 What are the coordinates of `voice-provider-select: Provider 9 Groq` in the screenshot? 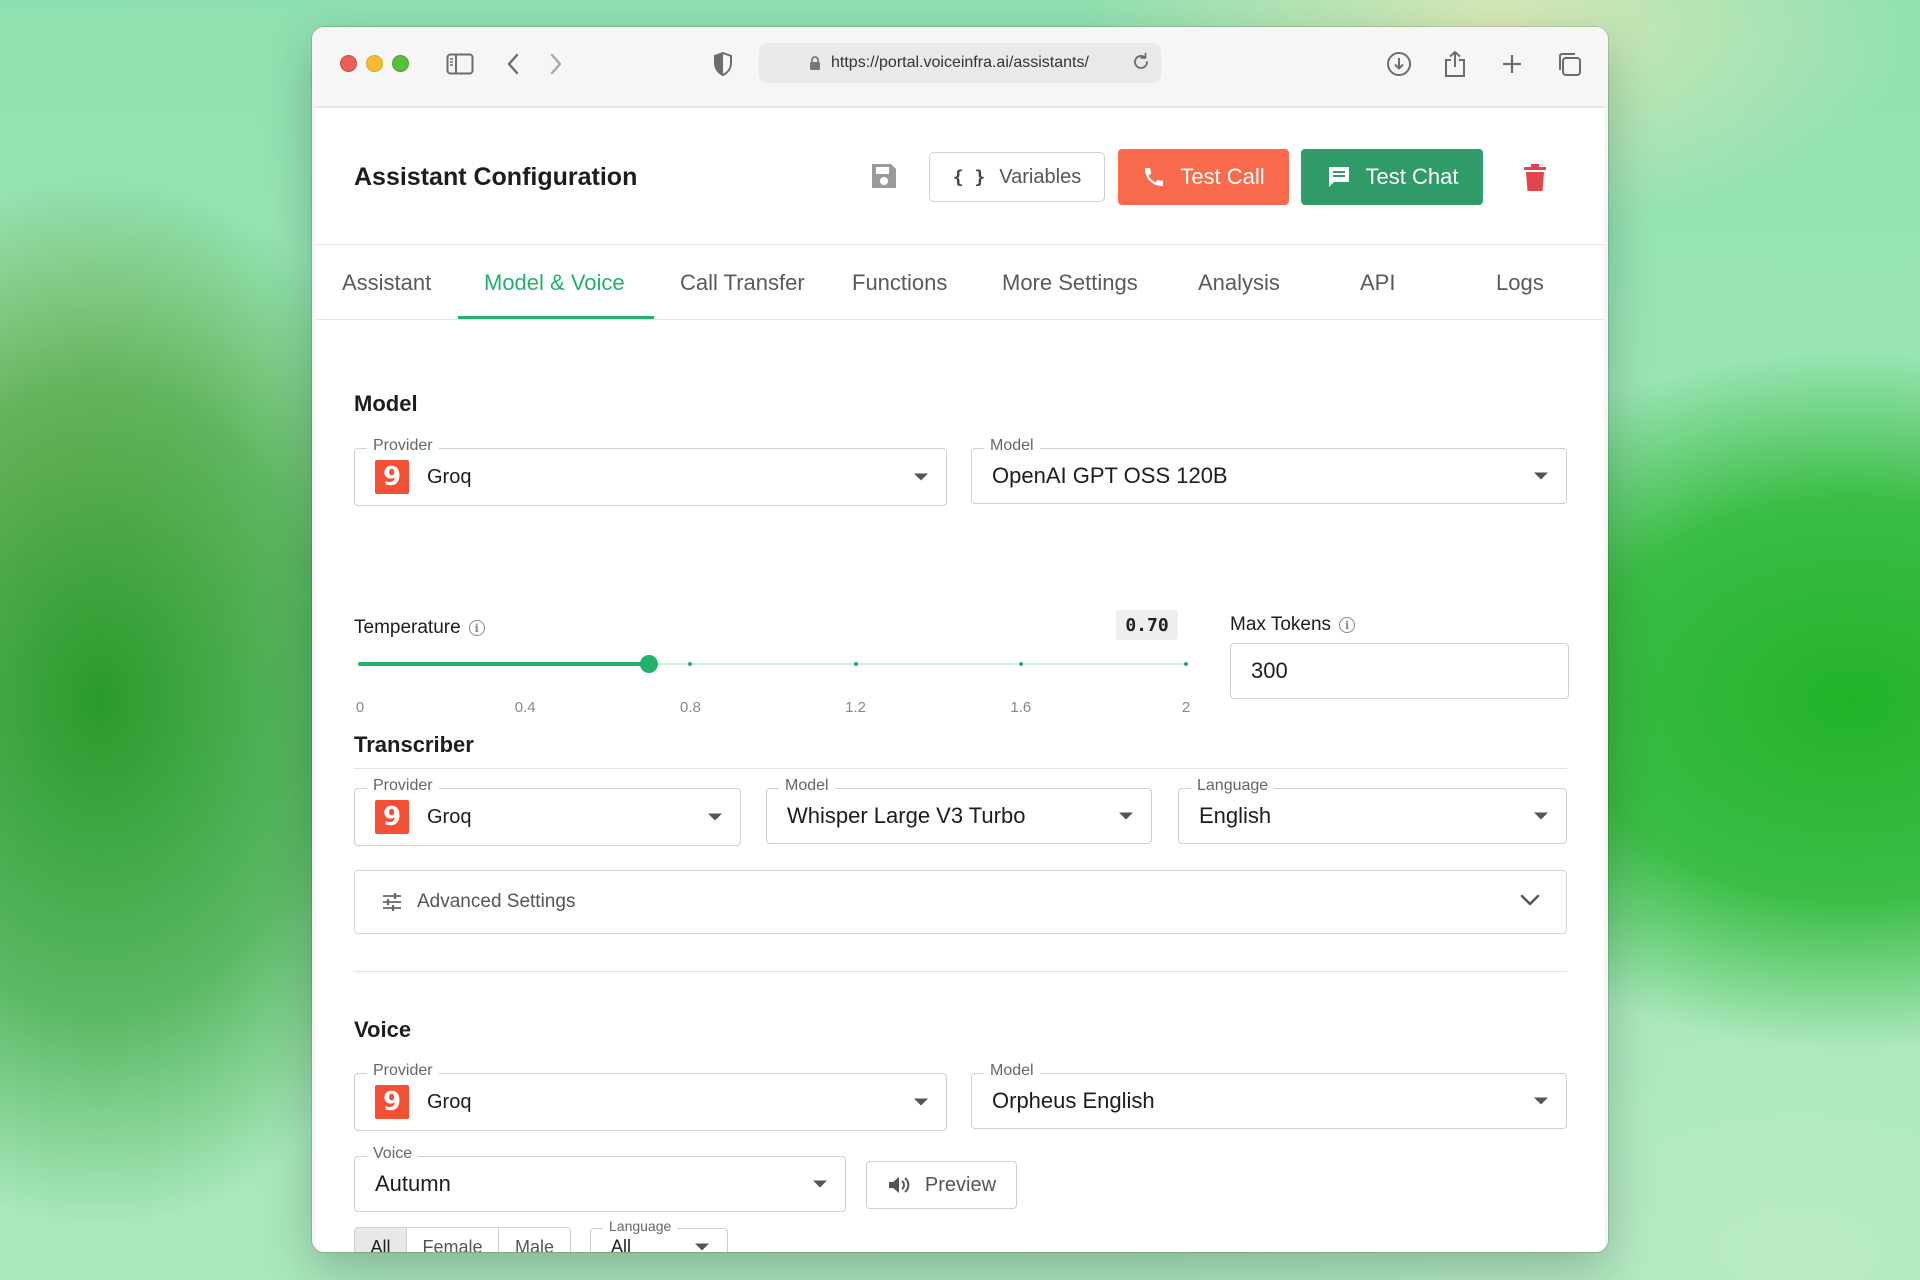 It's located at (650, 1096).